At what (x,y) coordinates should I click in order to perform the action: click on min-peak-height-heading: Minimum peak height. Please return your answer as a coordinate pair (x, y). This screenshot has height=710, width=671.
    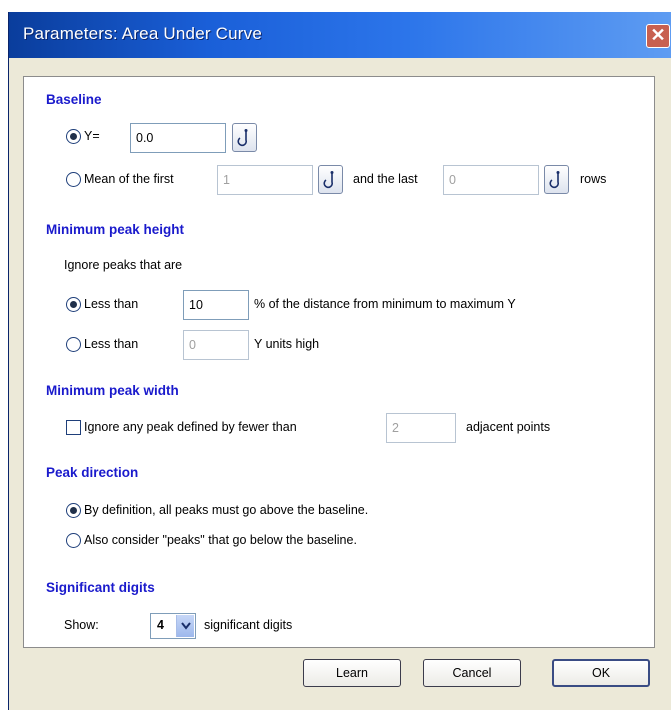
    Looking at the image, I should click on (115, 229).